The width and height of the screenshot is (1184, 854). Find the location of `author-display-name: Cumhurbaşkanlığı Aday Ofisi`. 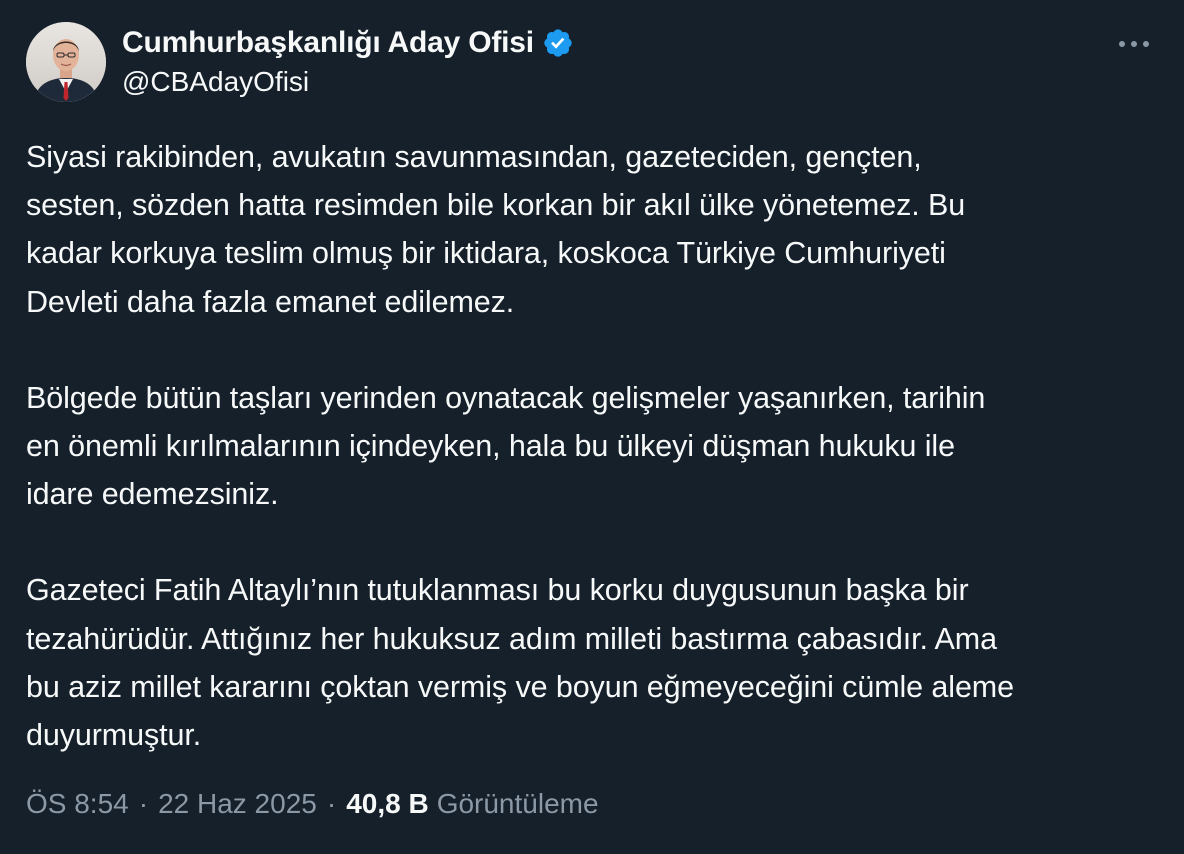

author-display-name: Cumhurbaşkanlığı Aday Ofisi is located at coordinates (328, 43).